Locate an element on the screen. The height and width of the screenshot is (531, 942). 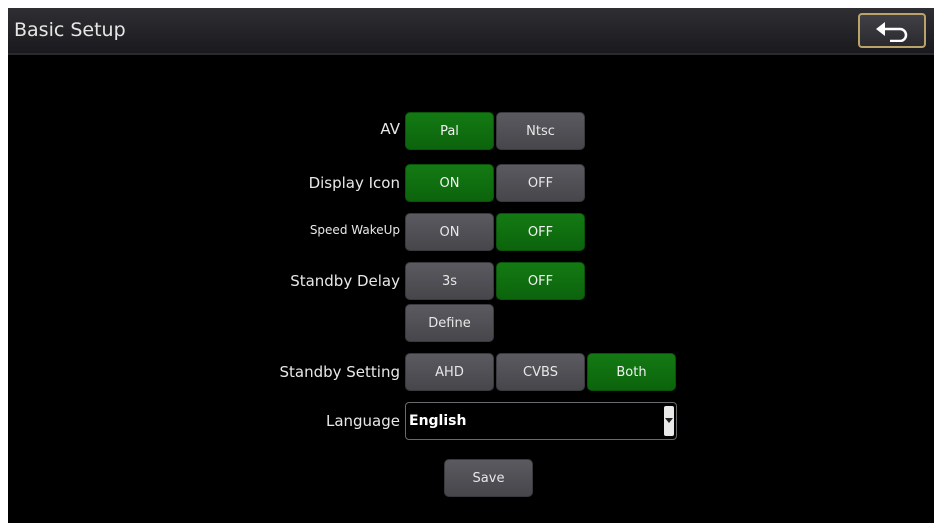
header-divider is located at coordinates (471, 54).